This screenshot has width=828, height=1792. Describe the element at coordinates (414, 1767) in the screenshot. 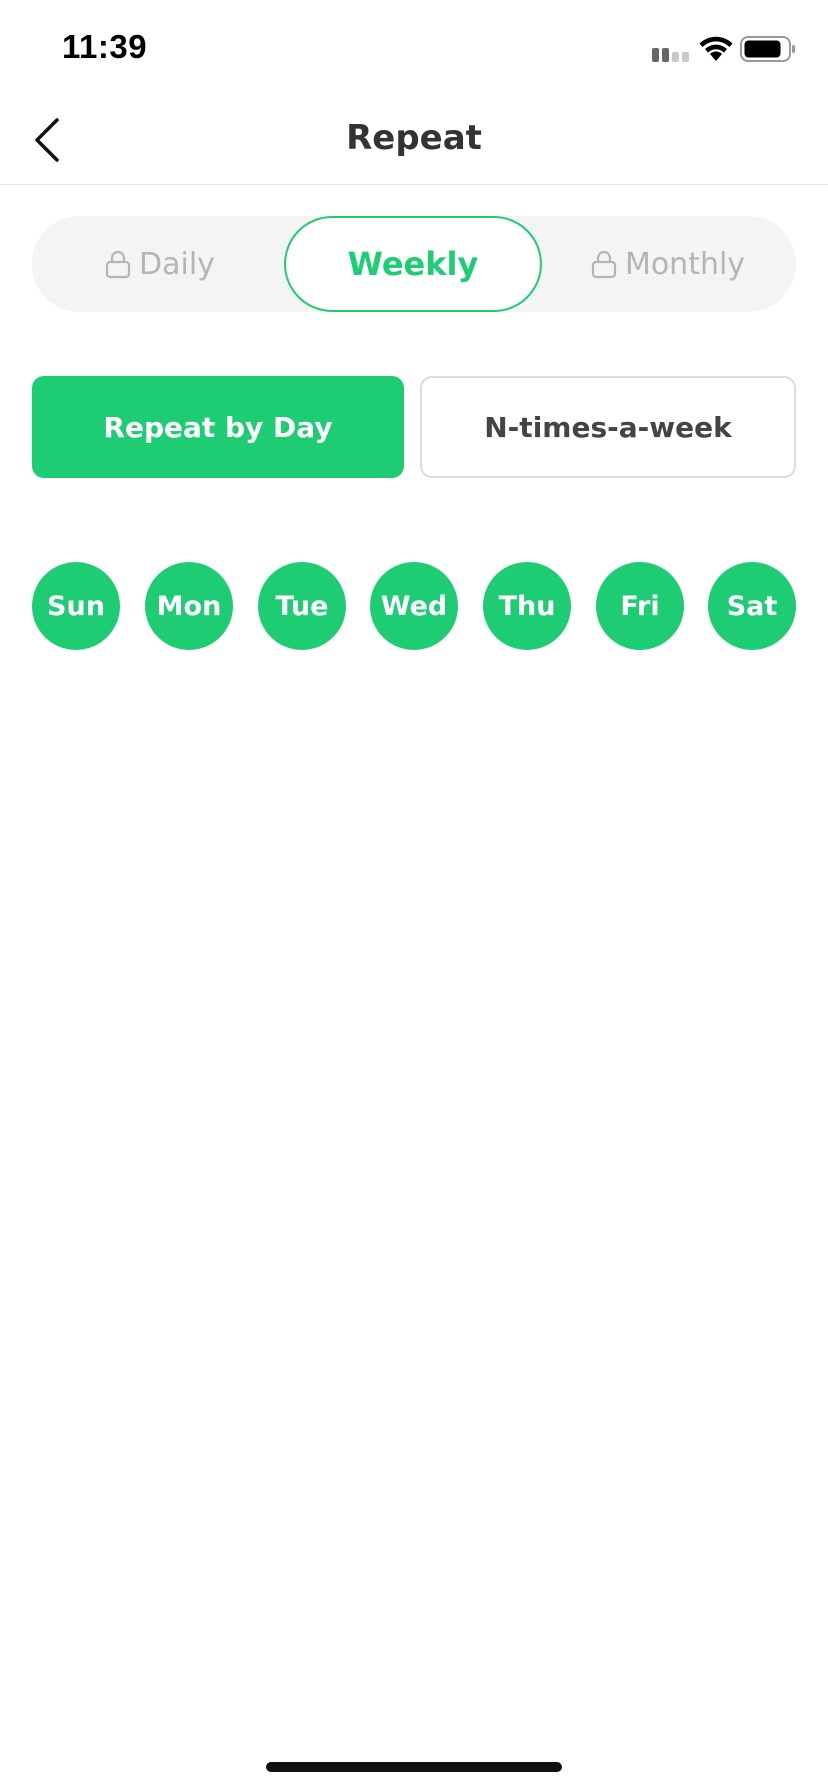

I see `home-indicator` at that location.